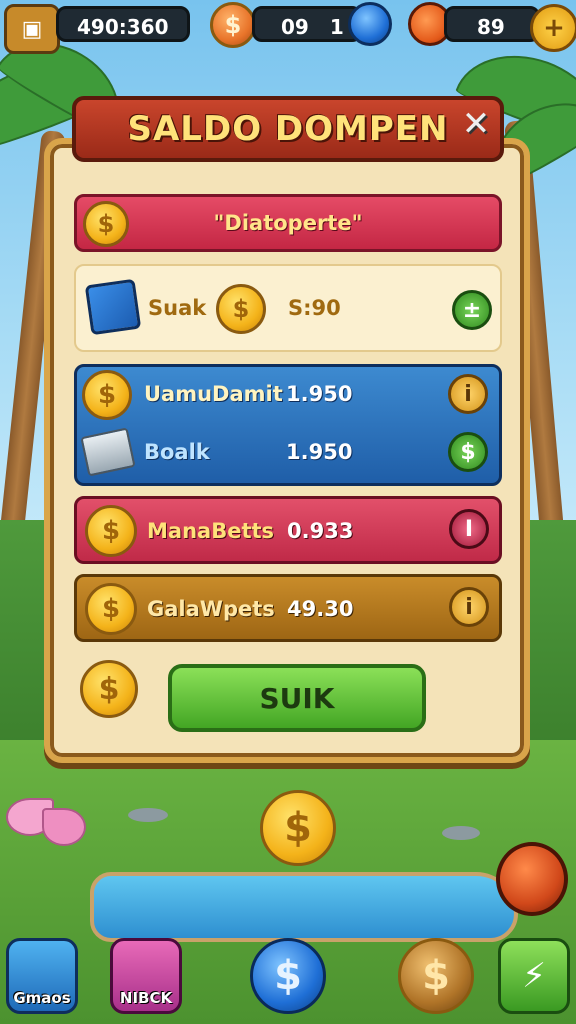  I want to click on confirm-button: SUIK, so click(297, 698).